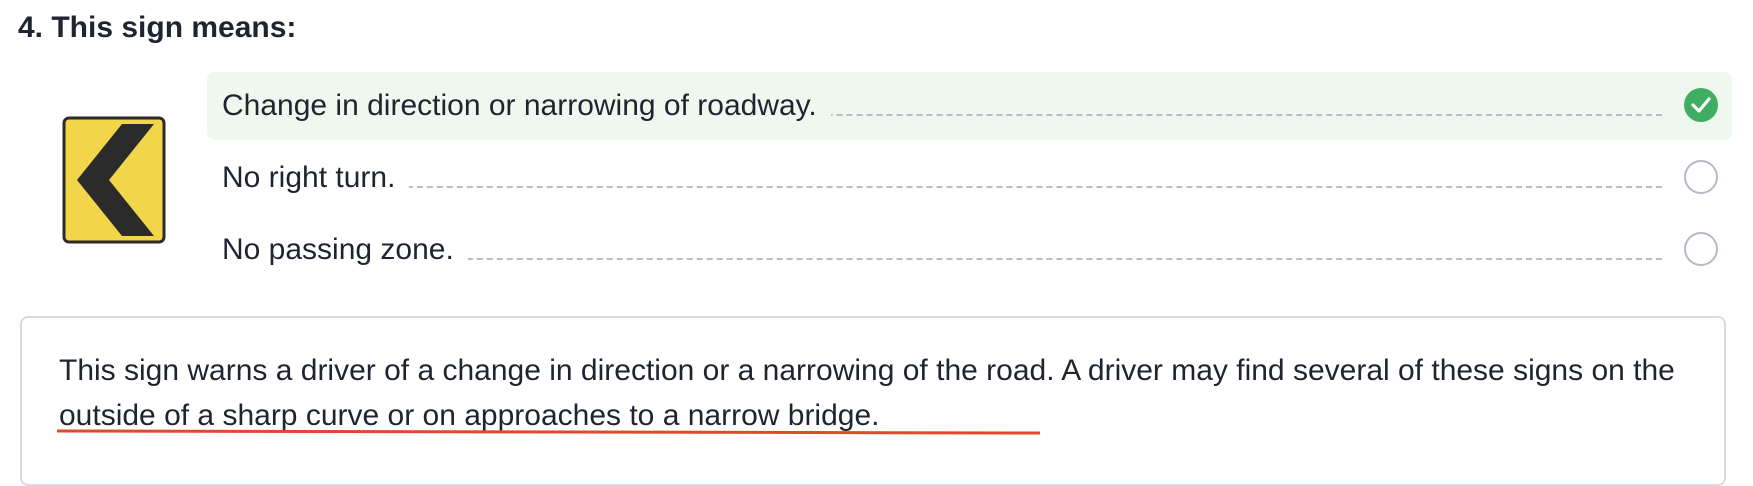 The image size is (1753, 486). What do you see at coordinates (316, 178) in the screenshot?
I see `answer-label: No right turn.` at bounding box center [316, 178].